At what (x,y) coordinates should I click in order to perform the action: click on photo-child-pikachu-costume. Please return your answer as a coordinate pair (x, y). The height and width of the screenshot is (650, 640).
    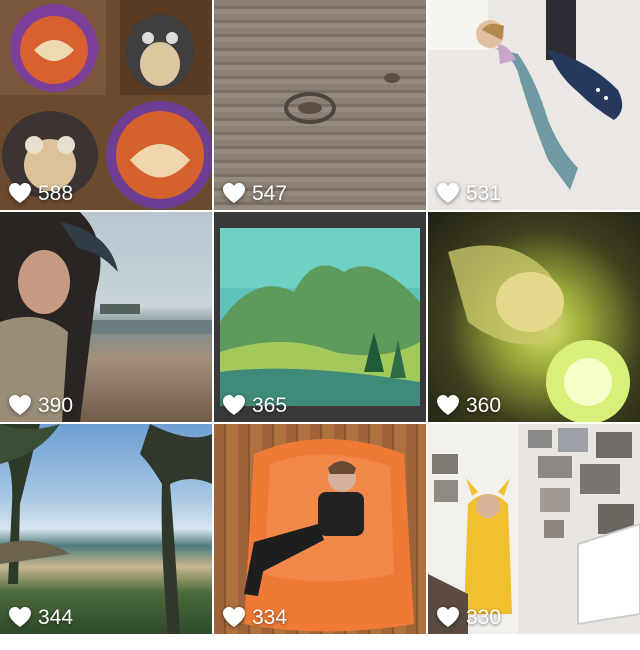
    Looking at the image, I should click on (534, 529).